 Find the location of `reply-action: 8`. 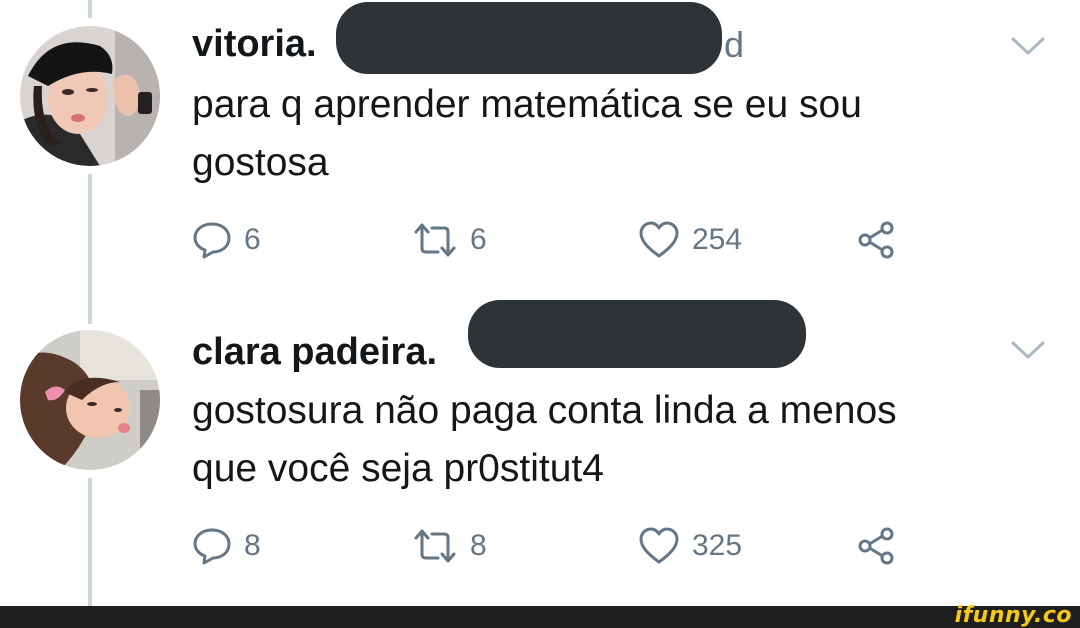

reply-action: 8 is located at coordinates (226, 546).